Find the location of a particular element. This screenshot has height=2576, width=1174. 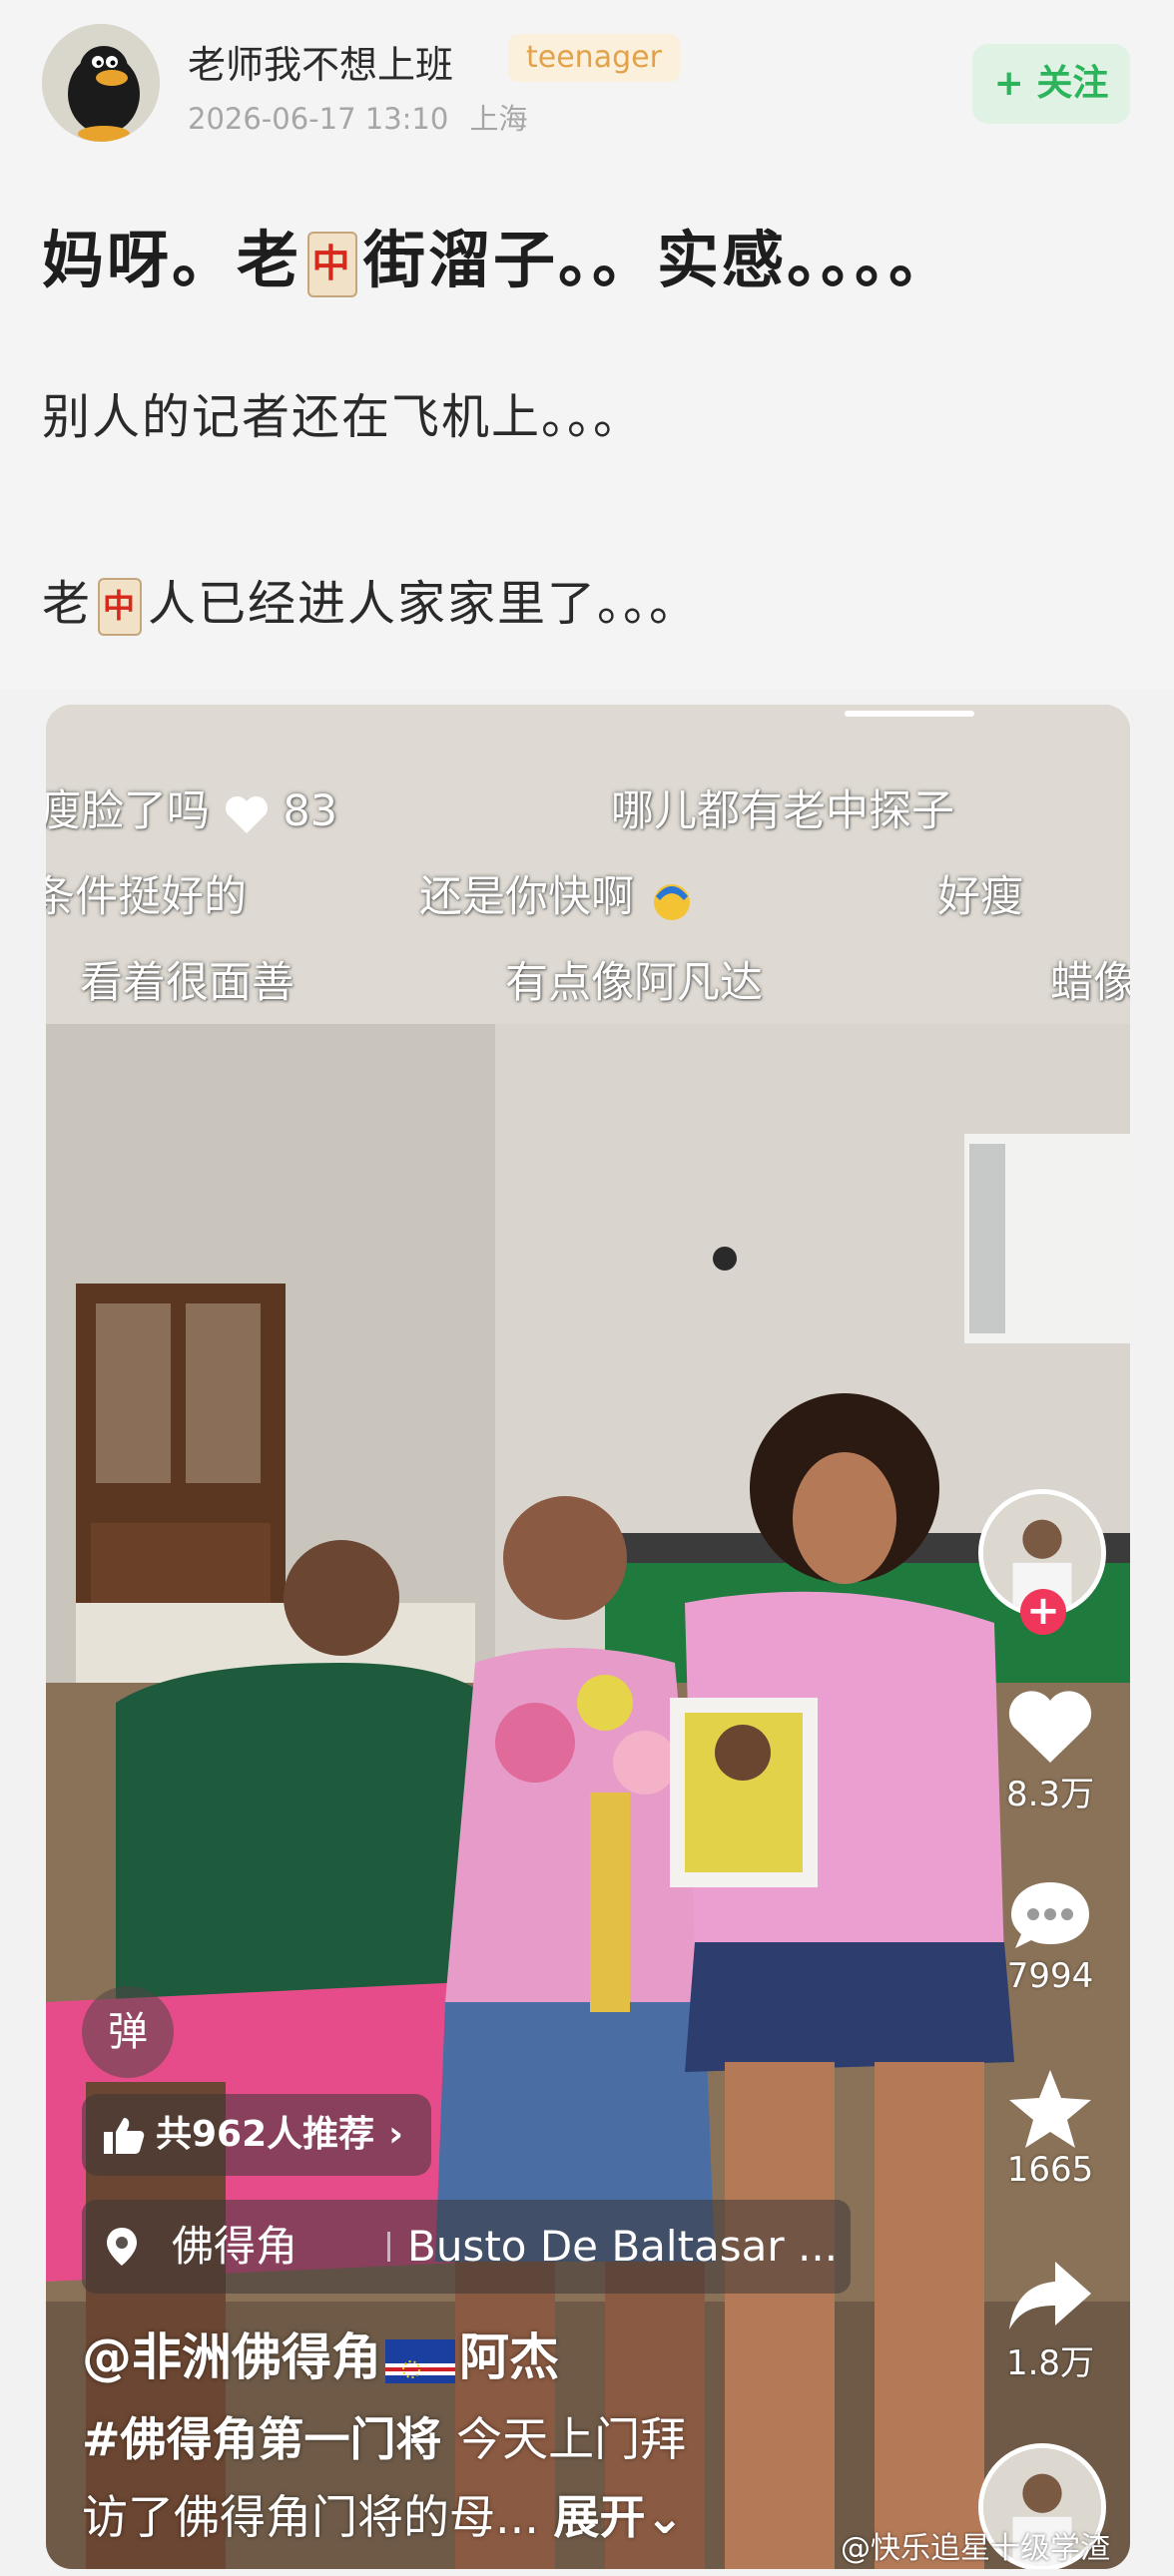

username: 老师我不想上班 is located at coordinates (320, 62).